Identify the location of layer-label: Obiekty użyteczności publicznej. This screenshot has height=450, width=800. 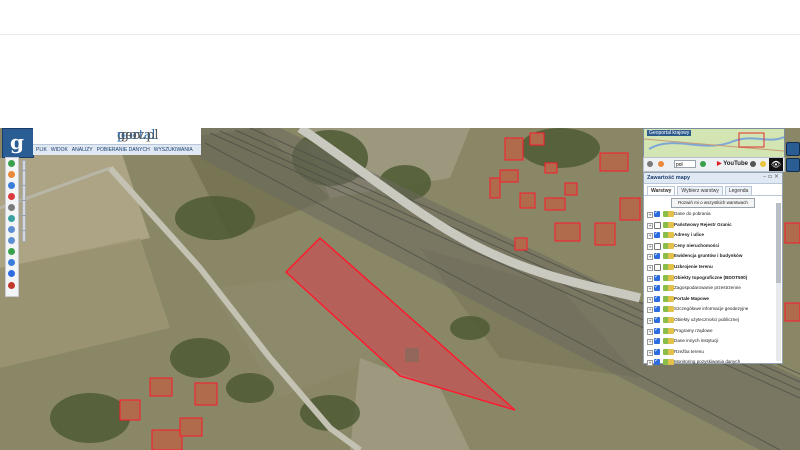
(706, 319).